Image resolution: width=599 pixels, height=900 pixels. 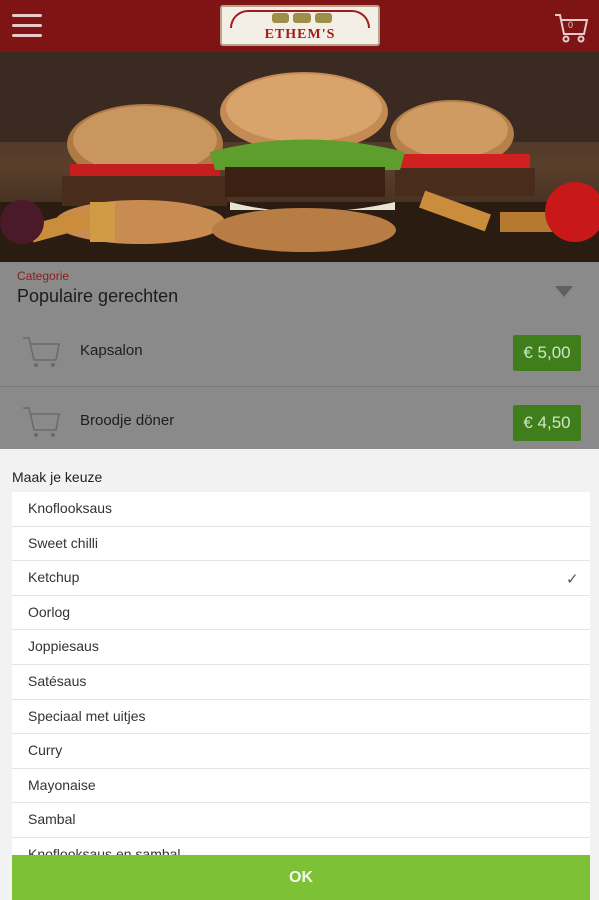 What do you see at coordinates (127, 420) in the screenshot?
I see `menu-item-name: Broodje döner` at bounding box center [127, 420].